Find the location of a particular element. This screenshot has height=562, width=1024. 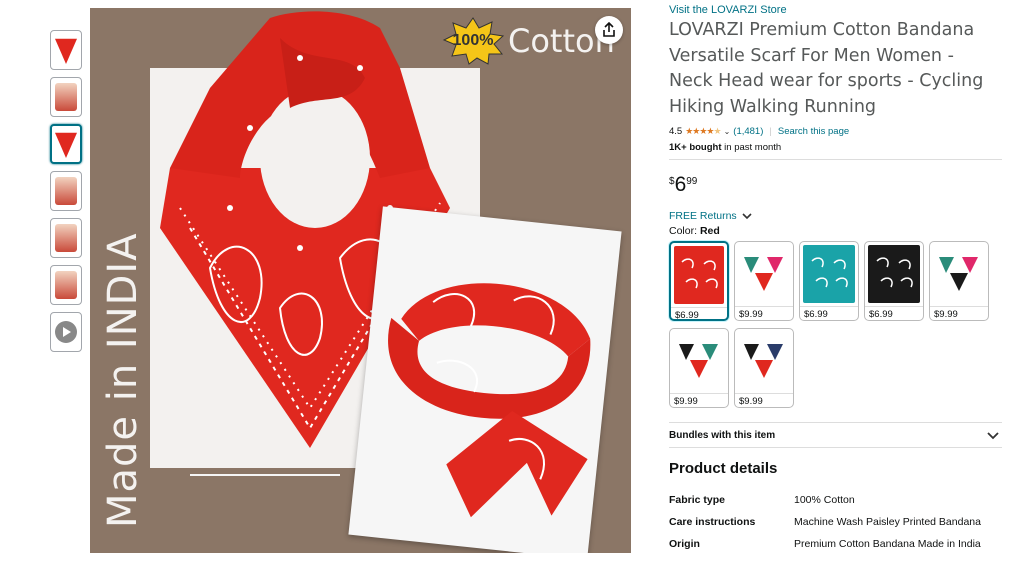

play-icon is located at coordinates (66, 332).